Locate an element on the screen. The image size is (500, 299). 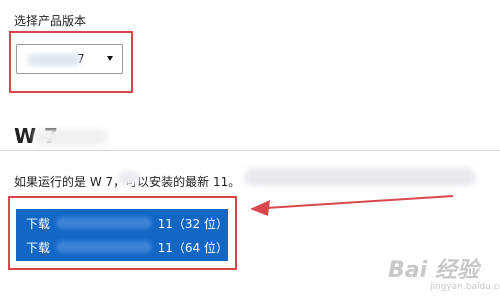
download-64bit-button: 下载 11（64 位） is located at coordinates (122, 247).